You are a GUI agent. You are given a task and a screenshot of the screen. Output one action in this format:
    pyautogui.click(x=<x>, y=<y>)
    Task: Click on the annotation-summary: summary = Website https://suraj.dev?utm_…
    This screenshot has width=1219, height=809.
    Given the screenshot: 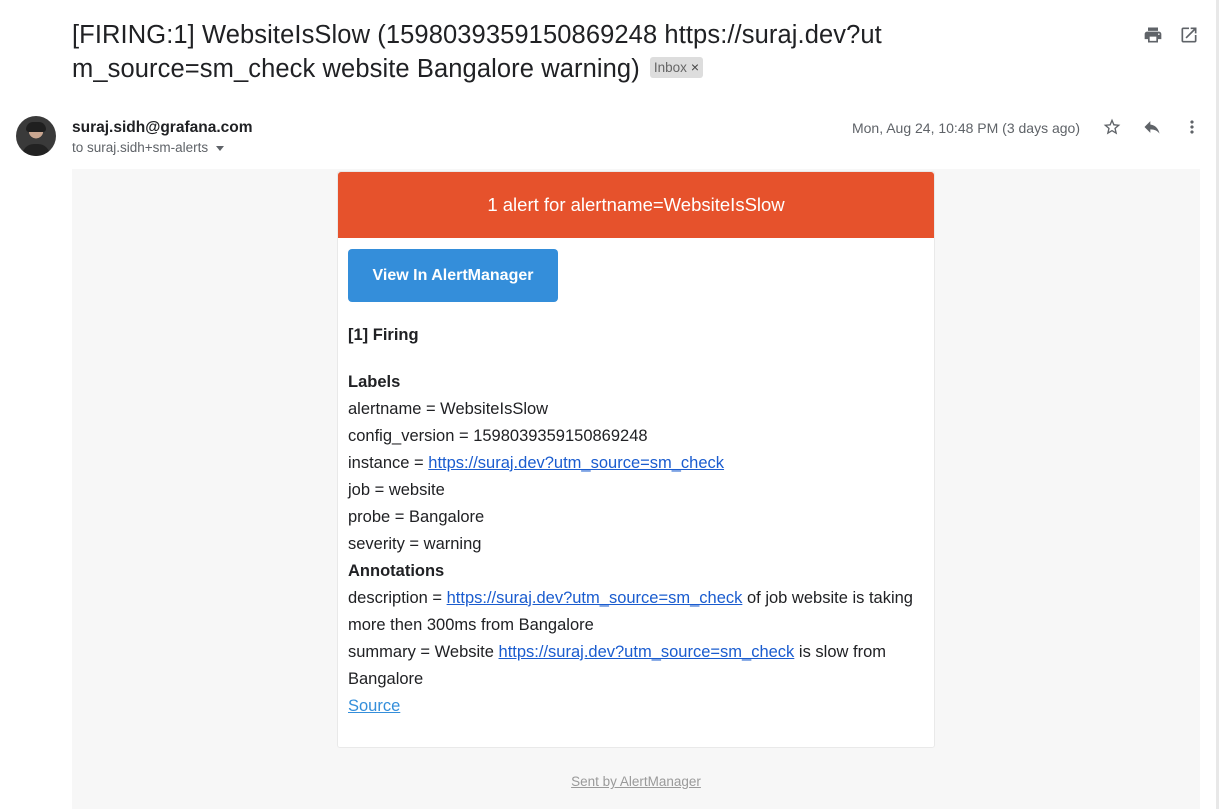 What is the action you would take?
    pyautogui.click(x=638, y=666)
    